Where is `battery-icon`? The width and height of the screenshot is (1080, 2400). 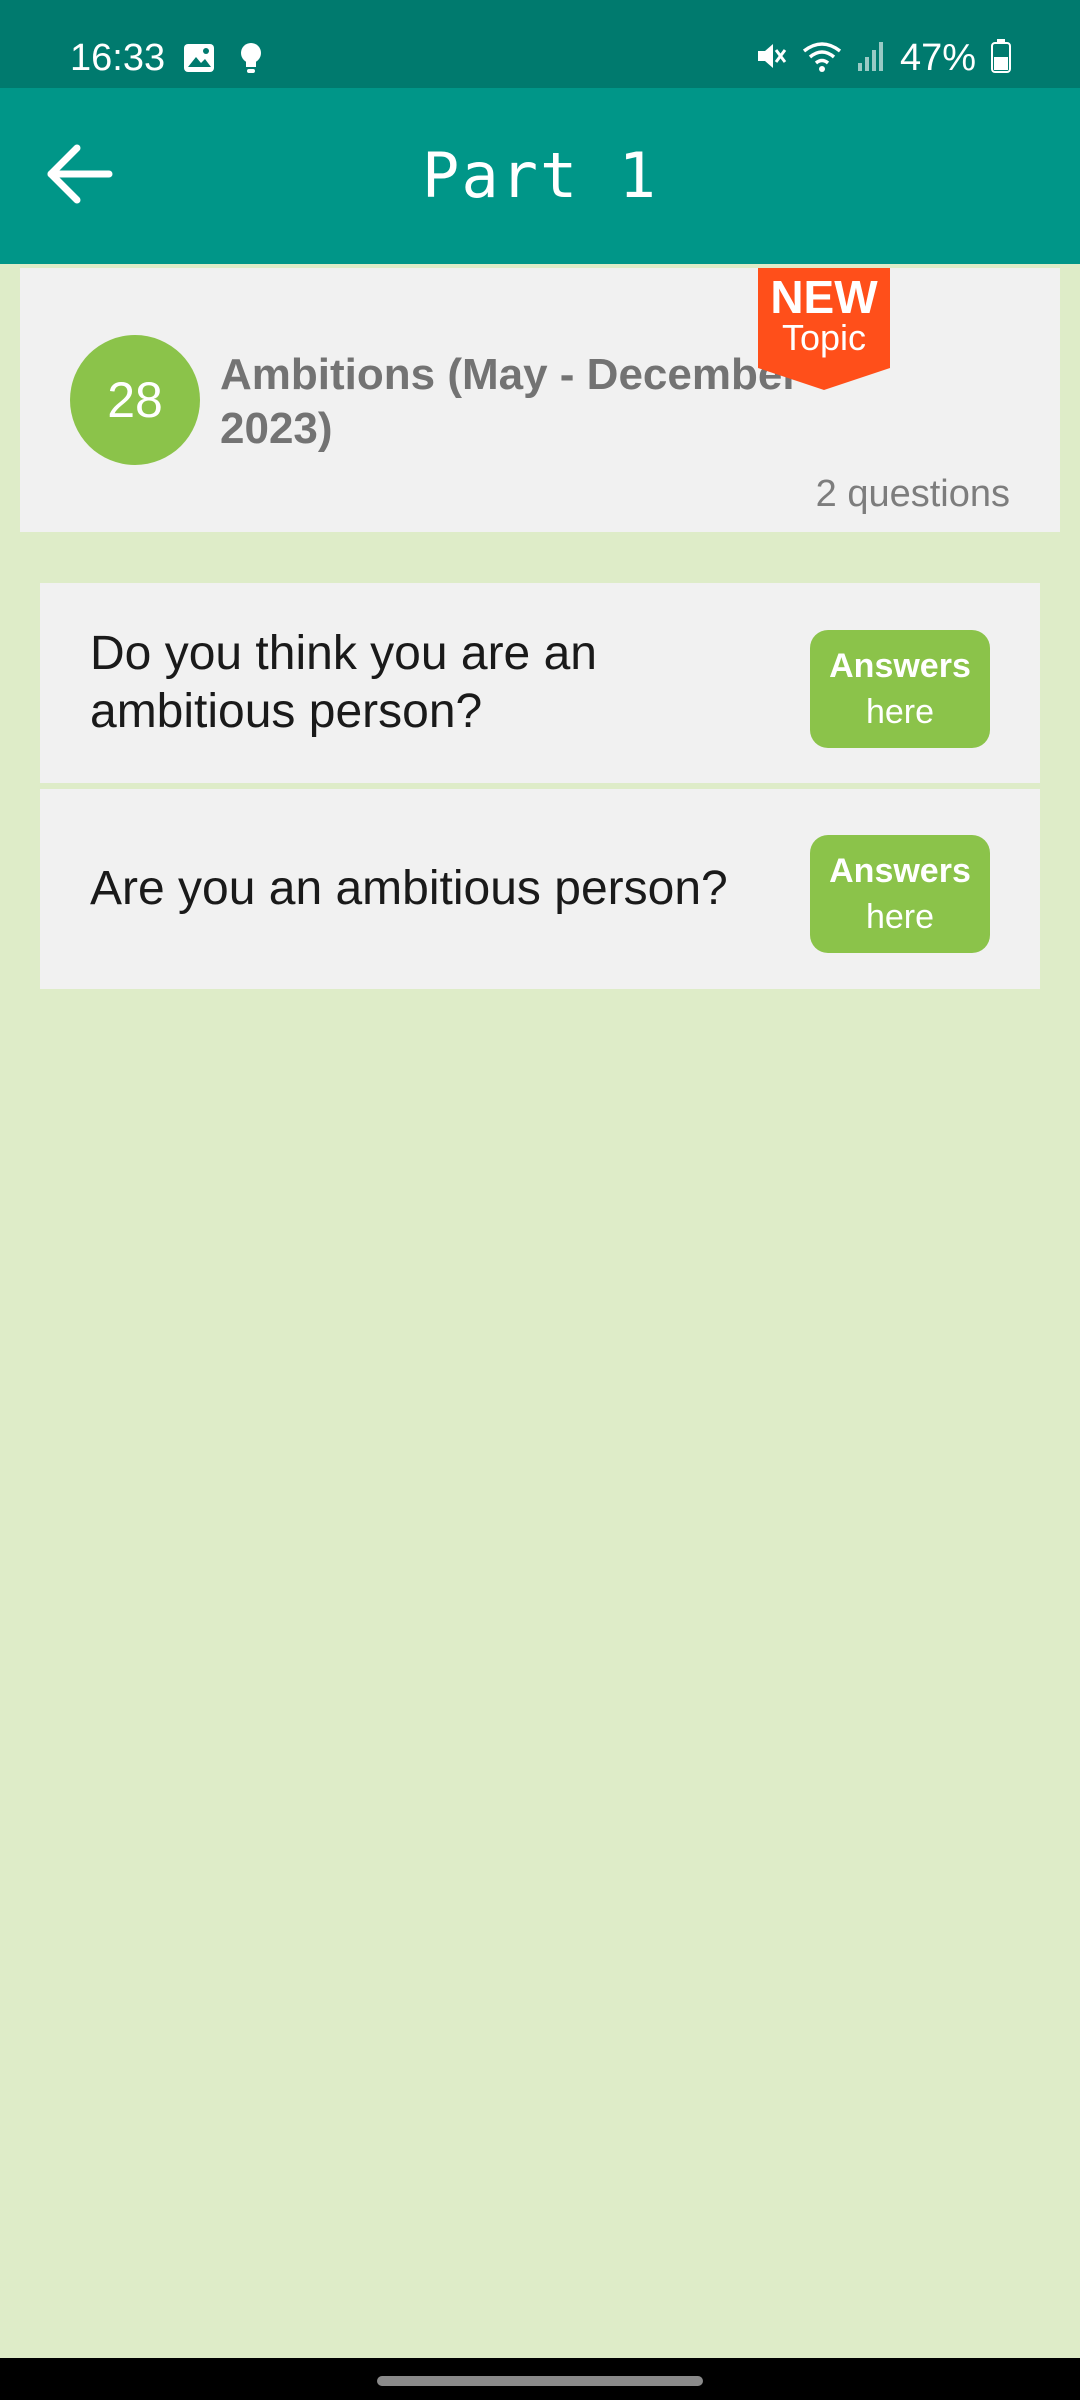 battery-icon is located at coordinates (1001, 58).